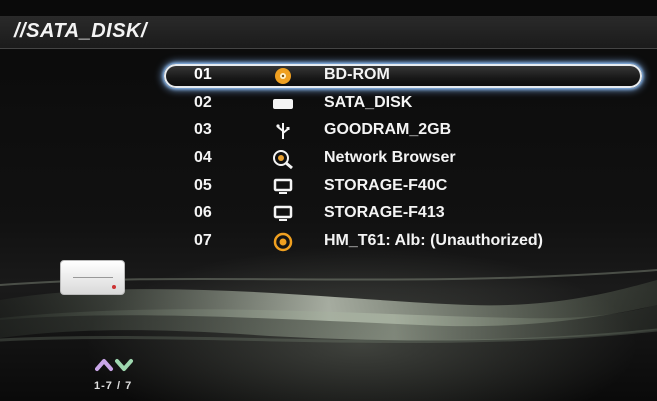 This screenshot has width=657, height=401. Describe the element at coordinates (283, 159) in the screenshot. I see `network-search-icon` at that location.